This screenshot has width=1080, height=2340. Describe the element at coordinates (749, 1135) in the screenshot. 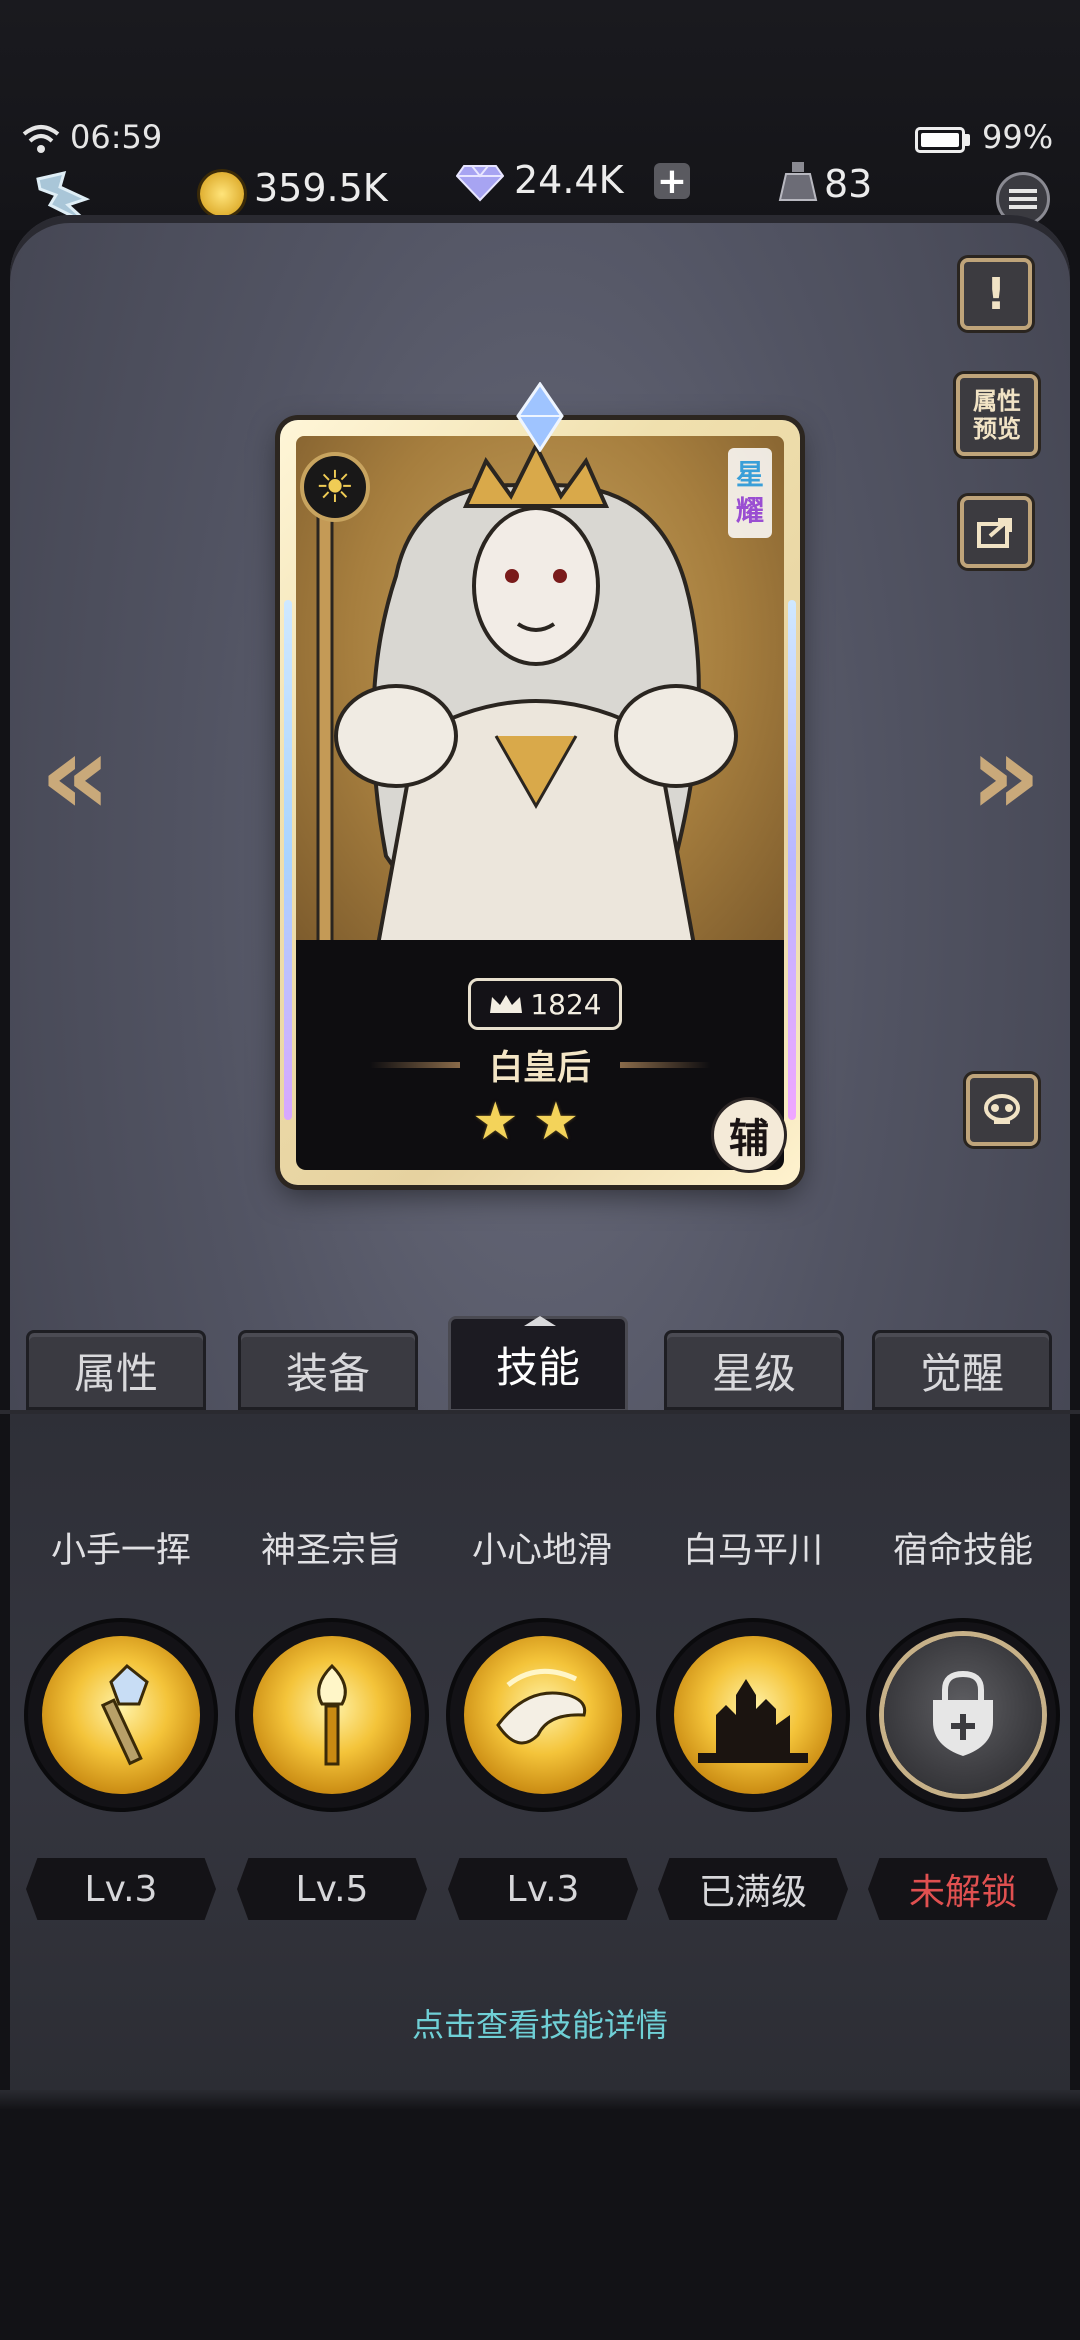

I see `role-support-badge: 辅` at that location.